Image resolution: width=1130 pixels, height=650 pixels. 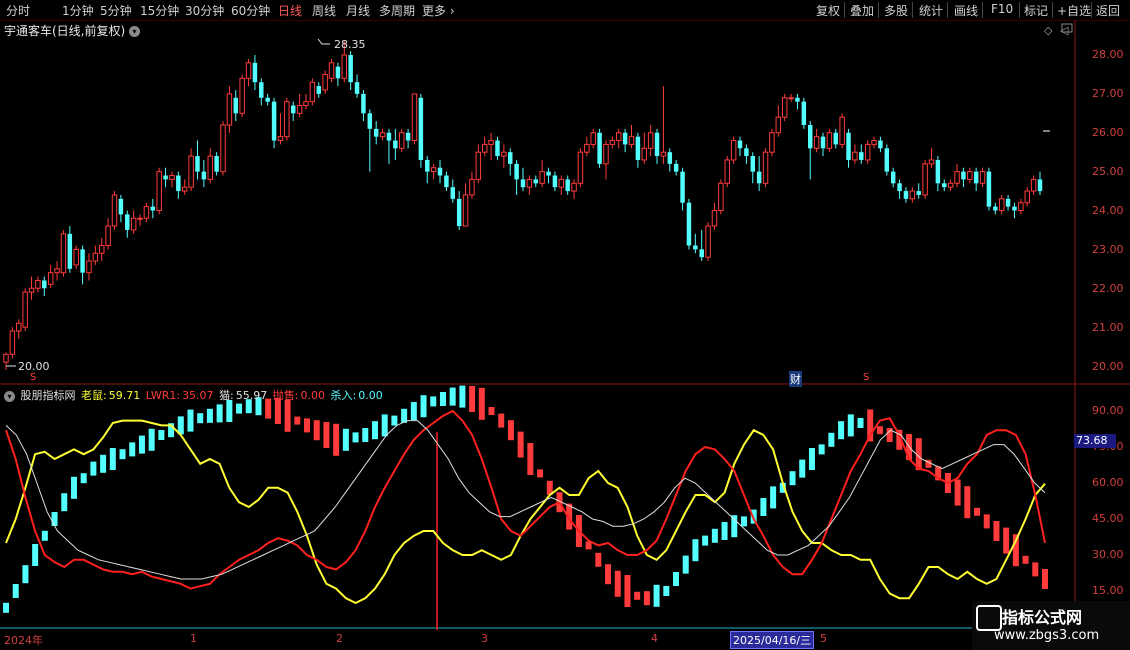 I want to click on date-tick: 2, so click(x=339, y=638).